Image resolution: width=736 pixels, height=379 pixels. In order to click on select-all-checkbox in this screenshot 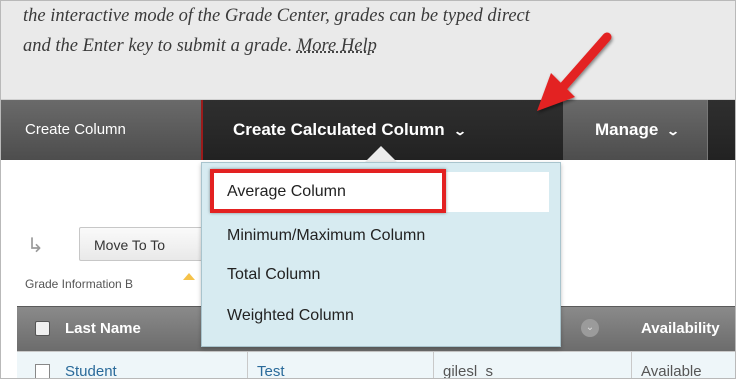, I will do `click(42, 328)`.